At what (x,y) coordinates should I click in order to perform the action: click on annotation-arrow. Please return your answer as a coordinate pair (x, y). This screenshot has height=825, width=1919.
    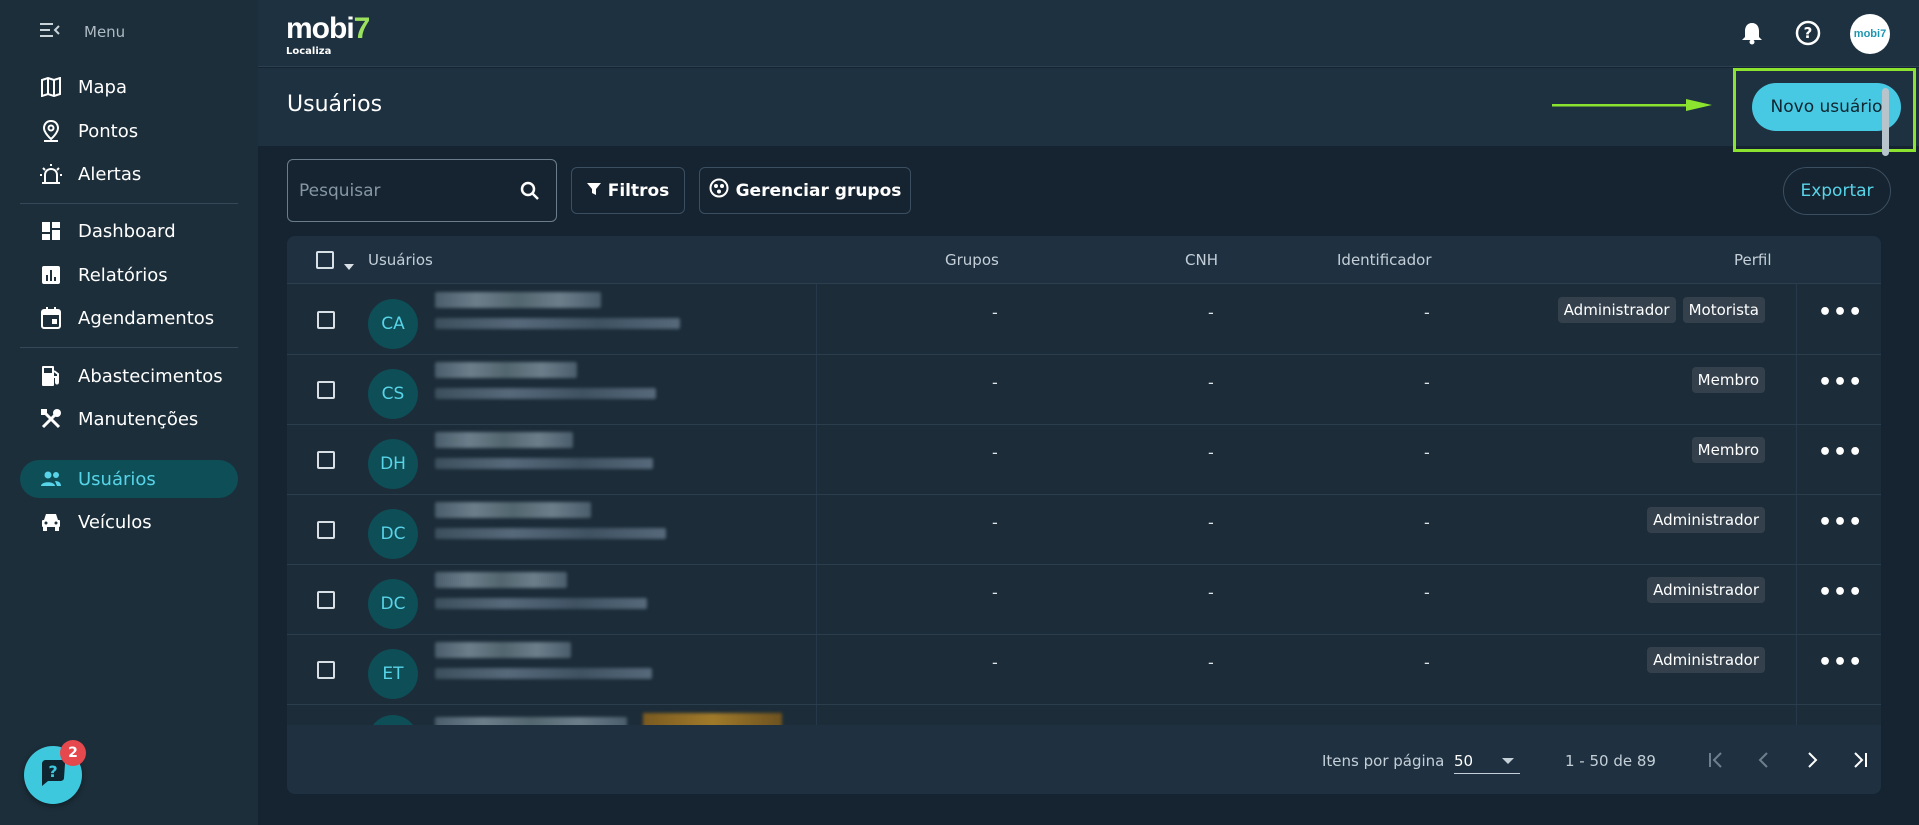
    Looking at the image, I should click on (1632, 105).